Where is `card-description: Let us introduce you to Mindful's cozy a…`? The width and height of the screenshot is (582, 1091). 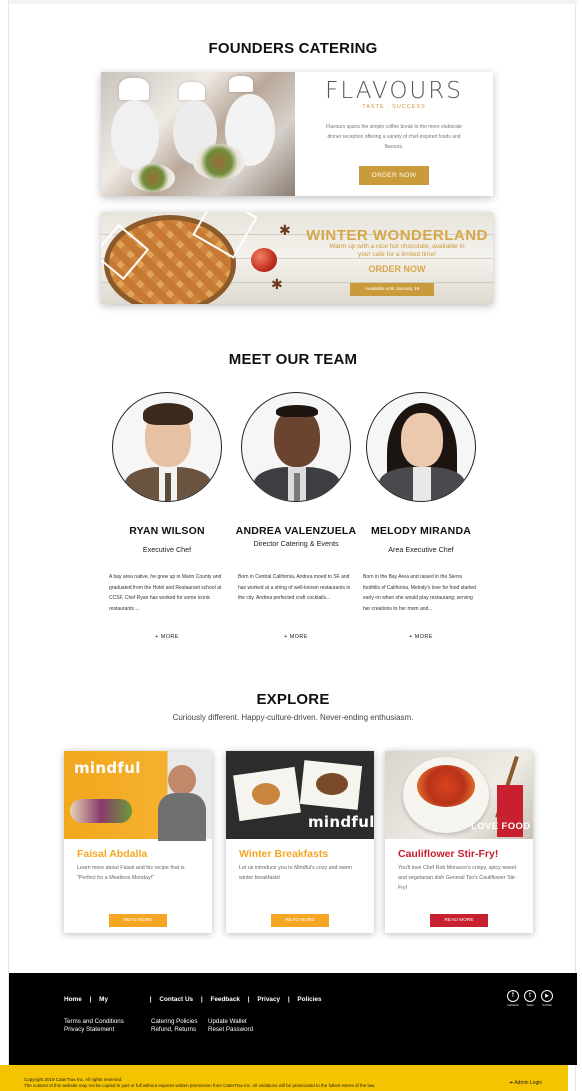
card-description: Let us introduce you to Mindful's cozy a… is located at coordinates (295, 873).